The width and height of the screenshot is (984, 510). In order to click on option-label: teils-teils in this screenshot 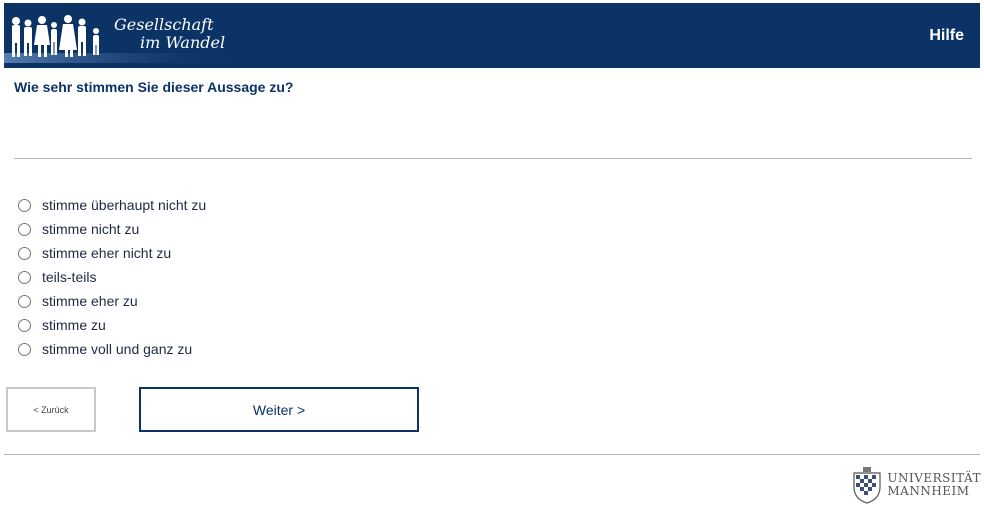, I will do `click(69, 277)`.